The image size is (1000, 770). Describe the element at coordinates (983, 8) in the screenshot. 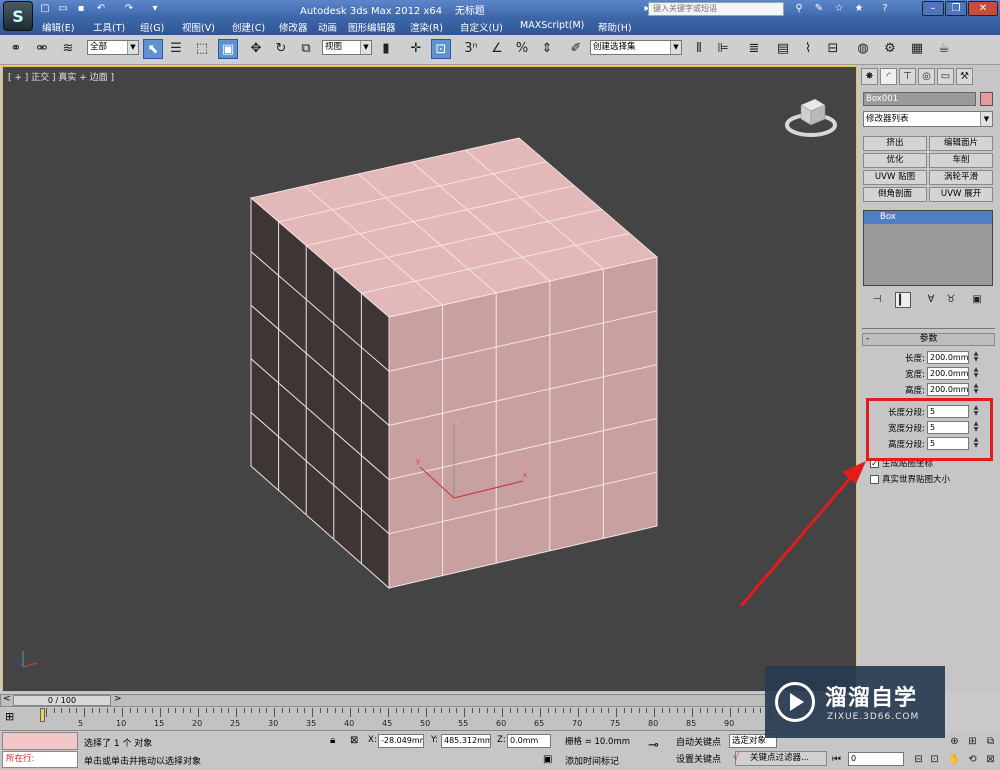

I see `close-button: ✕` at that location.